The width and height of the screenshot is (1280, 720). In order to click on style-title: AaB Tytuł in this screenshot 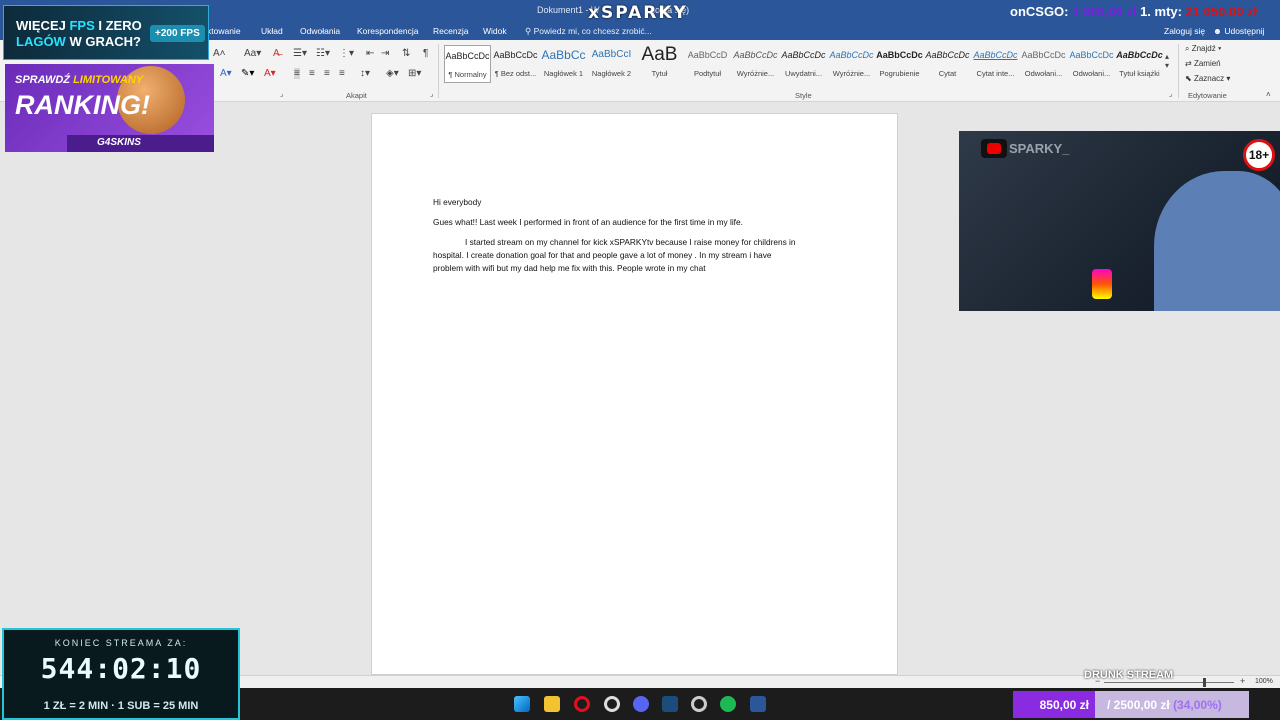, I will do `click(659, 64)`.